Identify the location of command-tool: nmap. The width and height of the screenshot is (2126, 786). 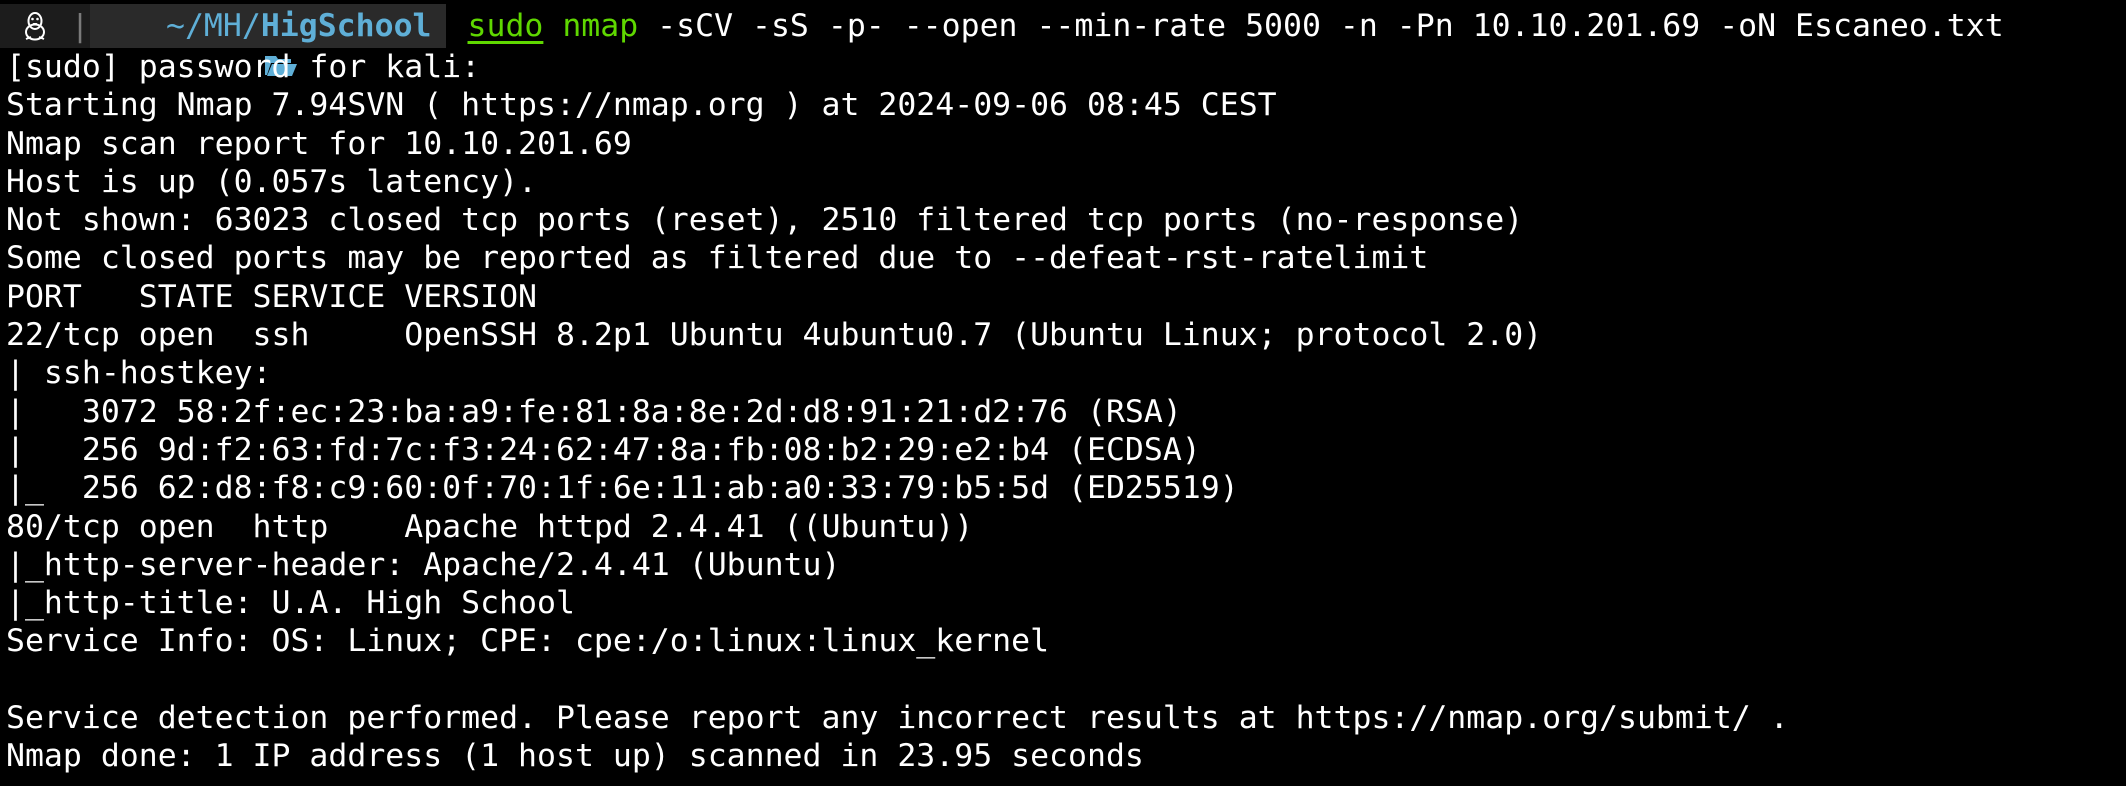
(600, 26).